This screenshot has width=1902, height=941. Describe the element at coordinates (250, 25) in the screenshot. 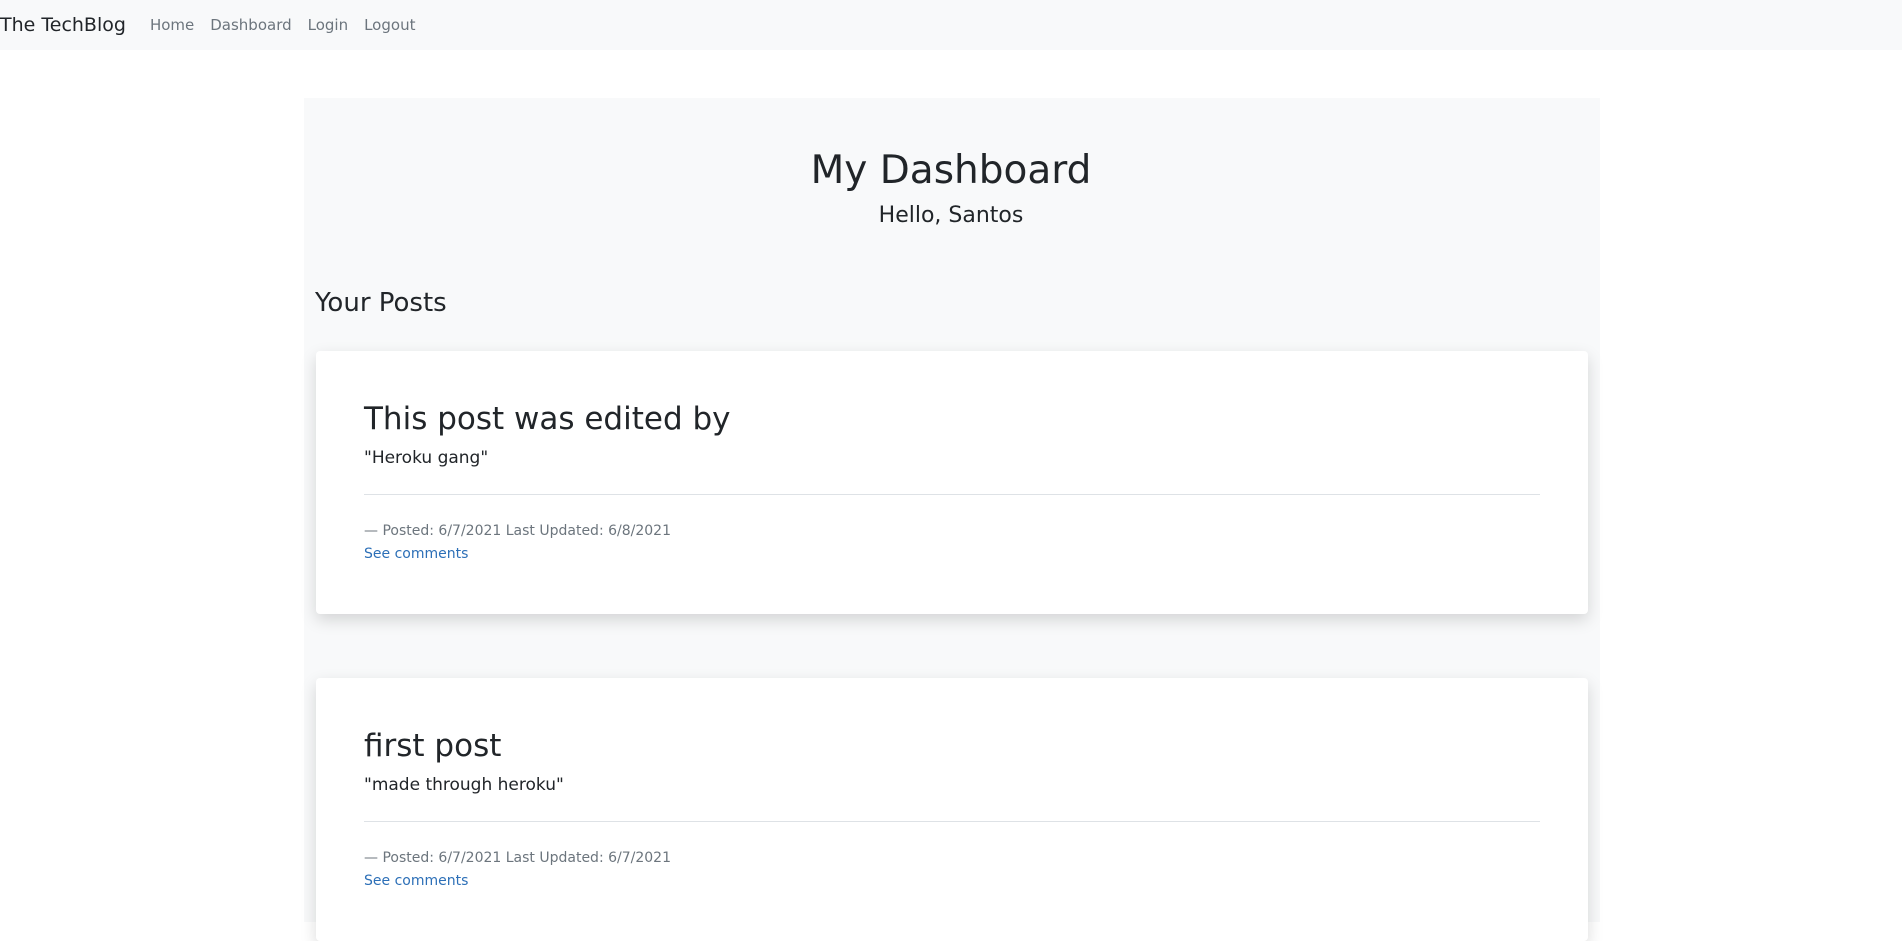

I see `nav-link-dashboard: Dashboard` at that location.